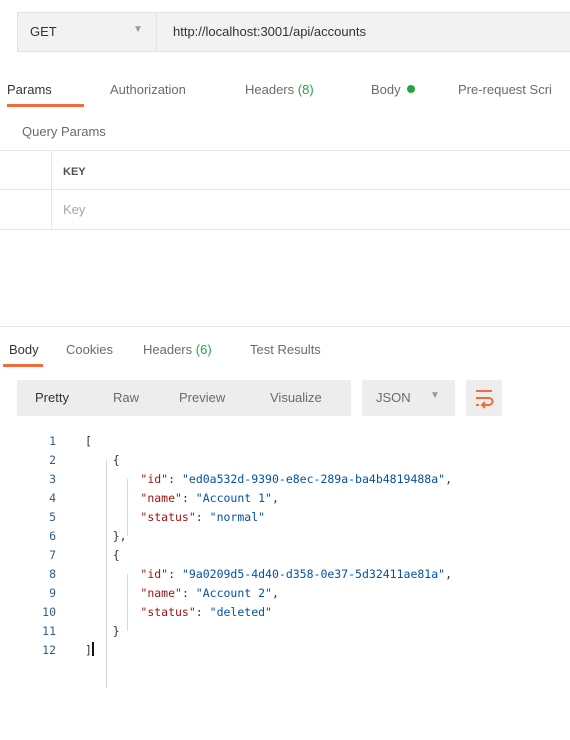  I want to click on tab-params: Params, so click(29, 89).